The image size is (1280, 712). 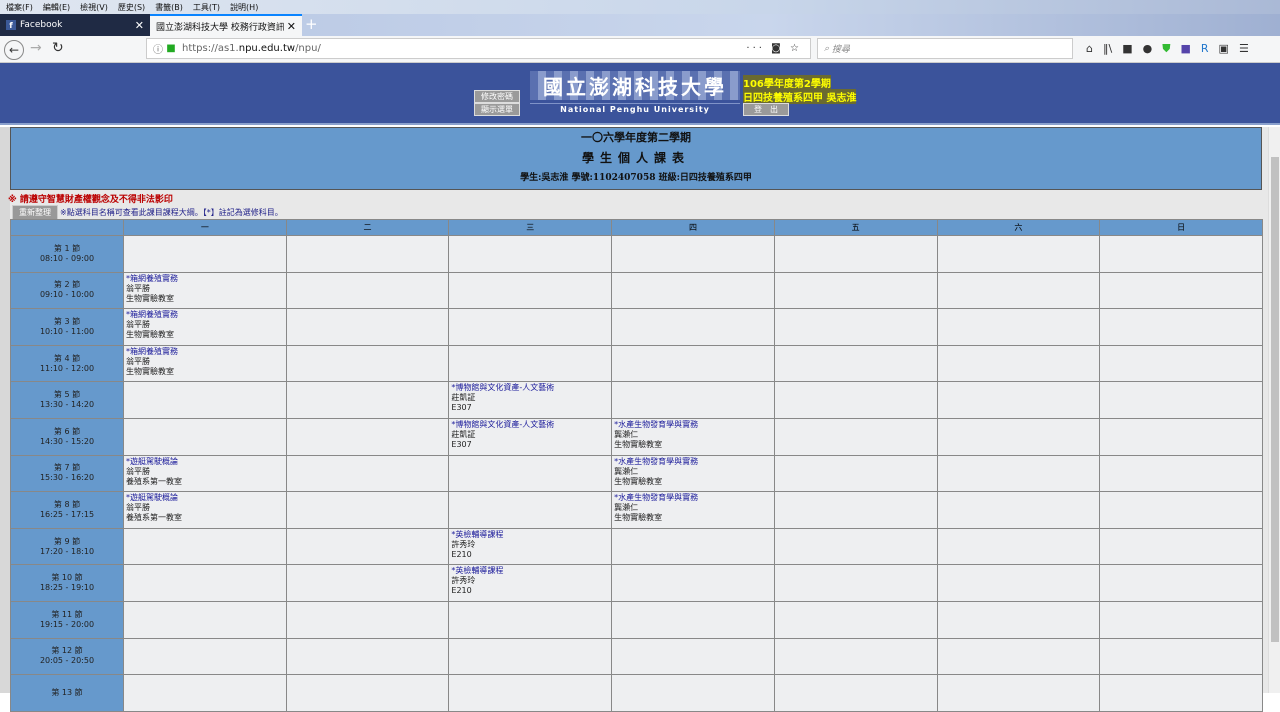 What do you see at coordinates (58, 48) in the screenshot?
I see `reload-page-button: ↻` at bounding box center [58, 48].